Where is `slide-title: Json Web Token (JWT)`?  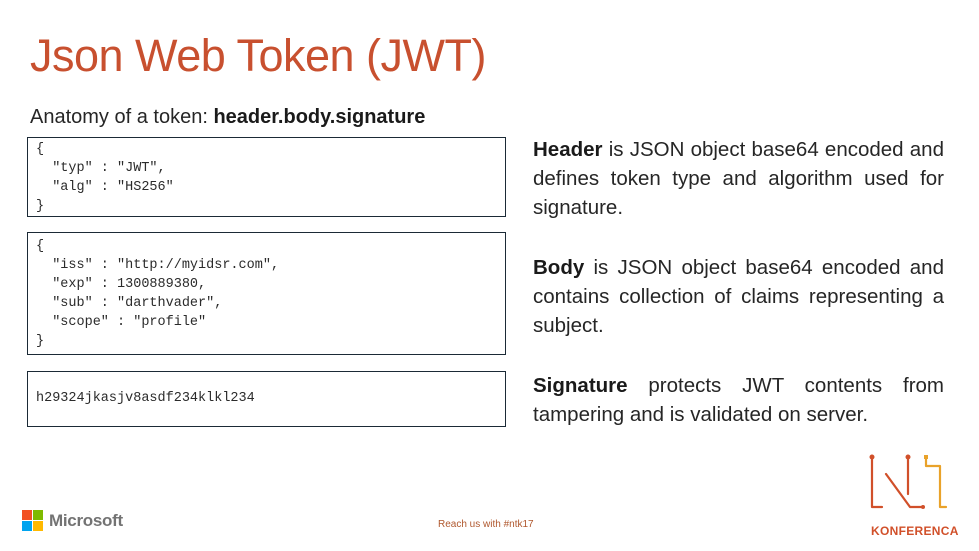
slide-title: Json Web Token (JWT) is located at coordinates (258, 55).